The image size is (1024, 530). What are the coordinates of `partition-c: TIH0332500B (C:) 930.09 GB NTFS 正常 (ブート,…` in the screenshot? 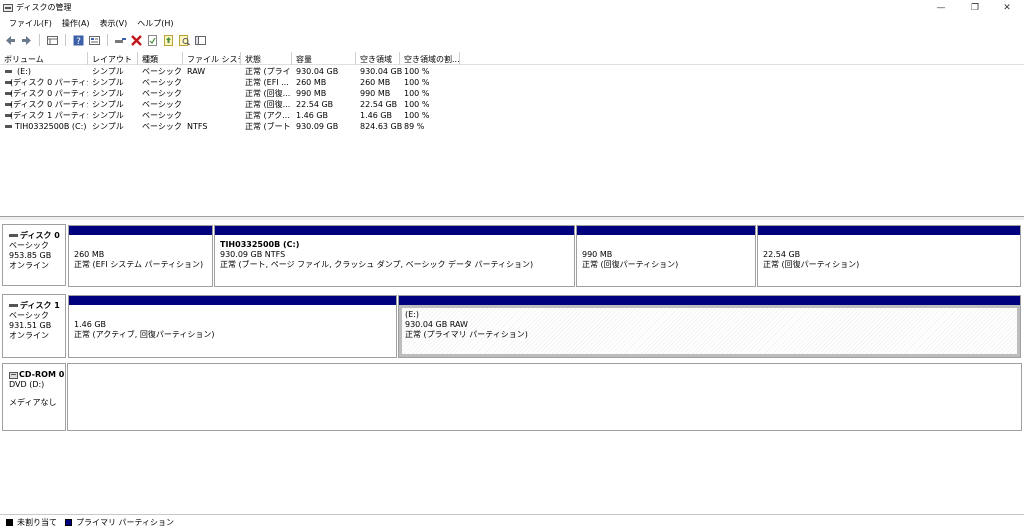 It's located at (394, 256).